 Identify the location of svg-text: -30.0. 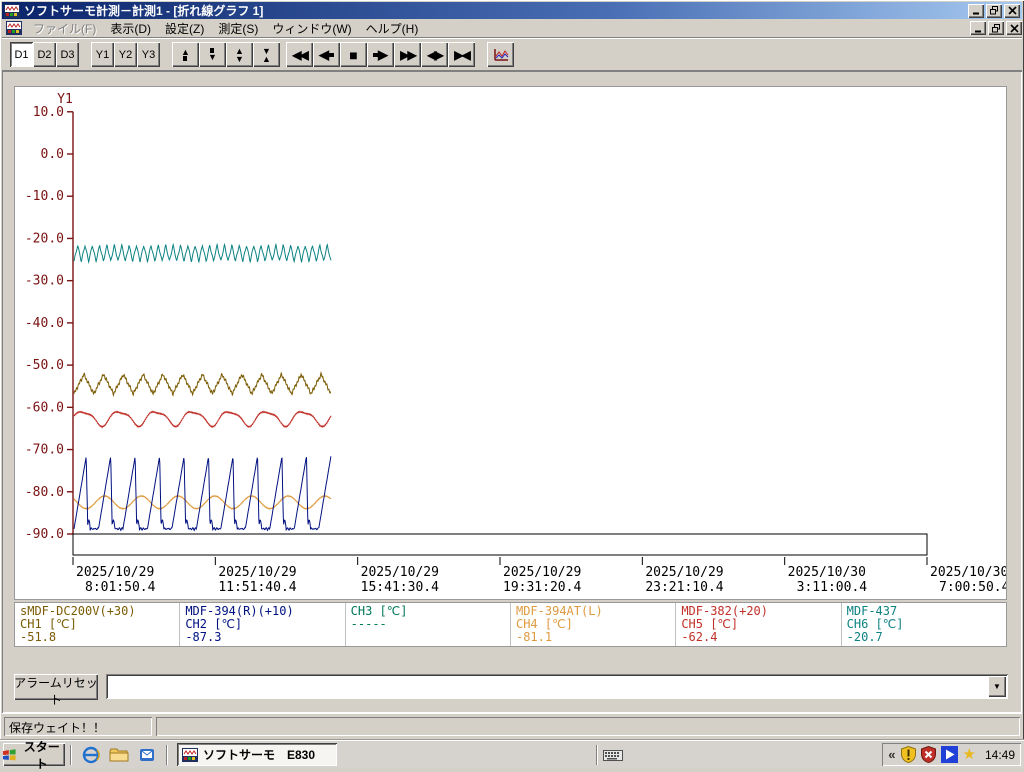
(44, 281).